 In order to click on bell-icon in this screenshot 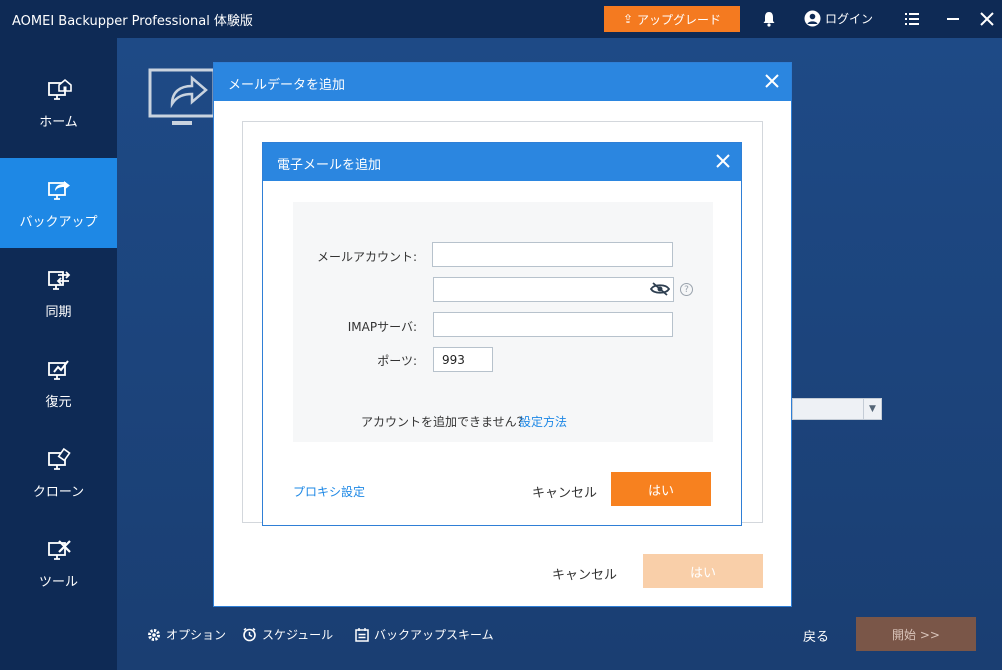, I will do `click(769, 19)`.